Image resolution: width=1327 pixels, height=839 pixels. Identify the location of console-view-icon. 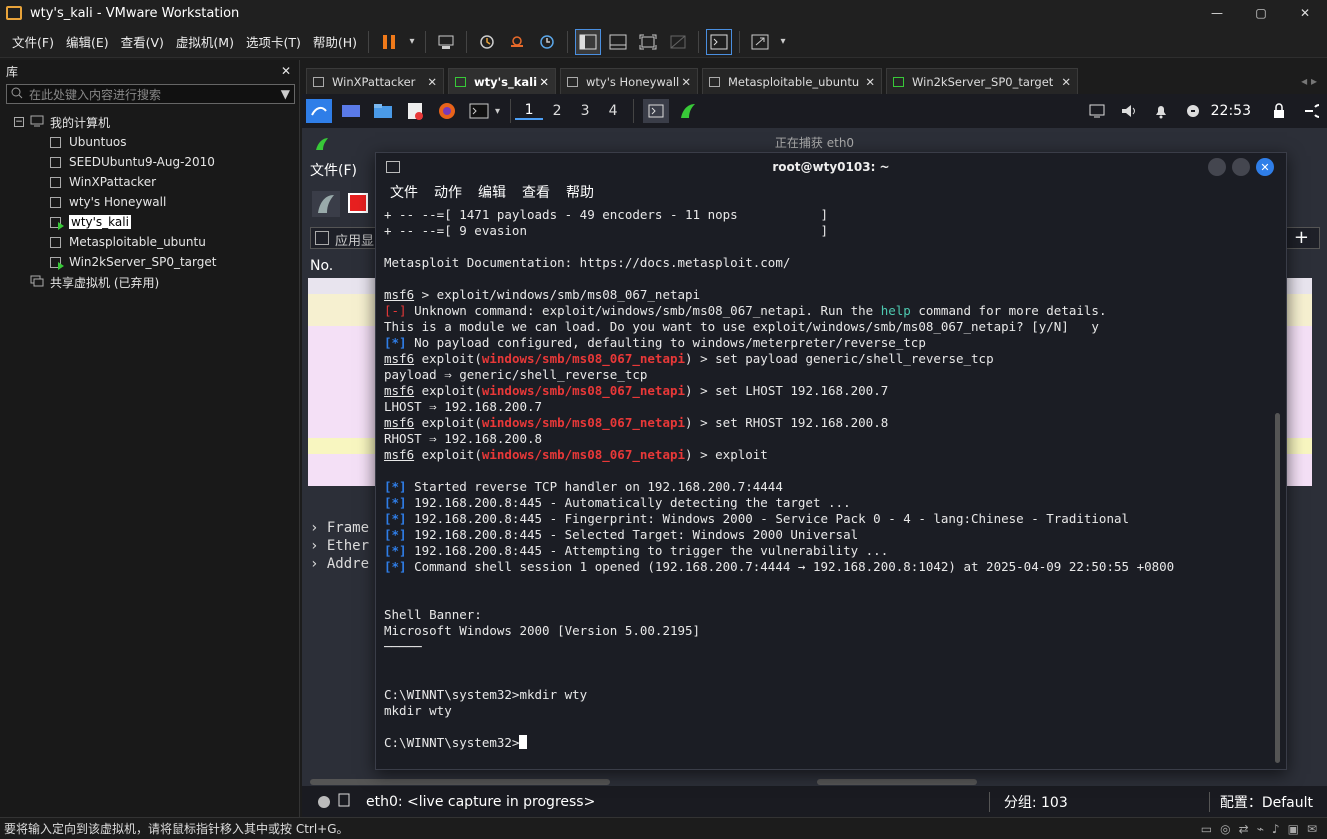
(719, 41).